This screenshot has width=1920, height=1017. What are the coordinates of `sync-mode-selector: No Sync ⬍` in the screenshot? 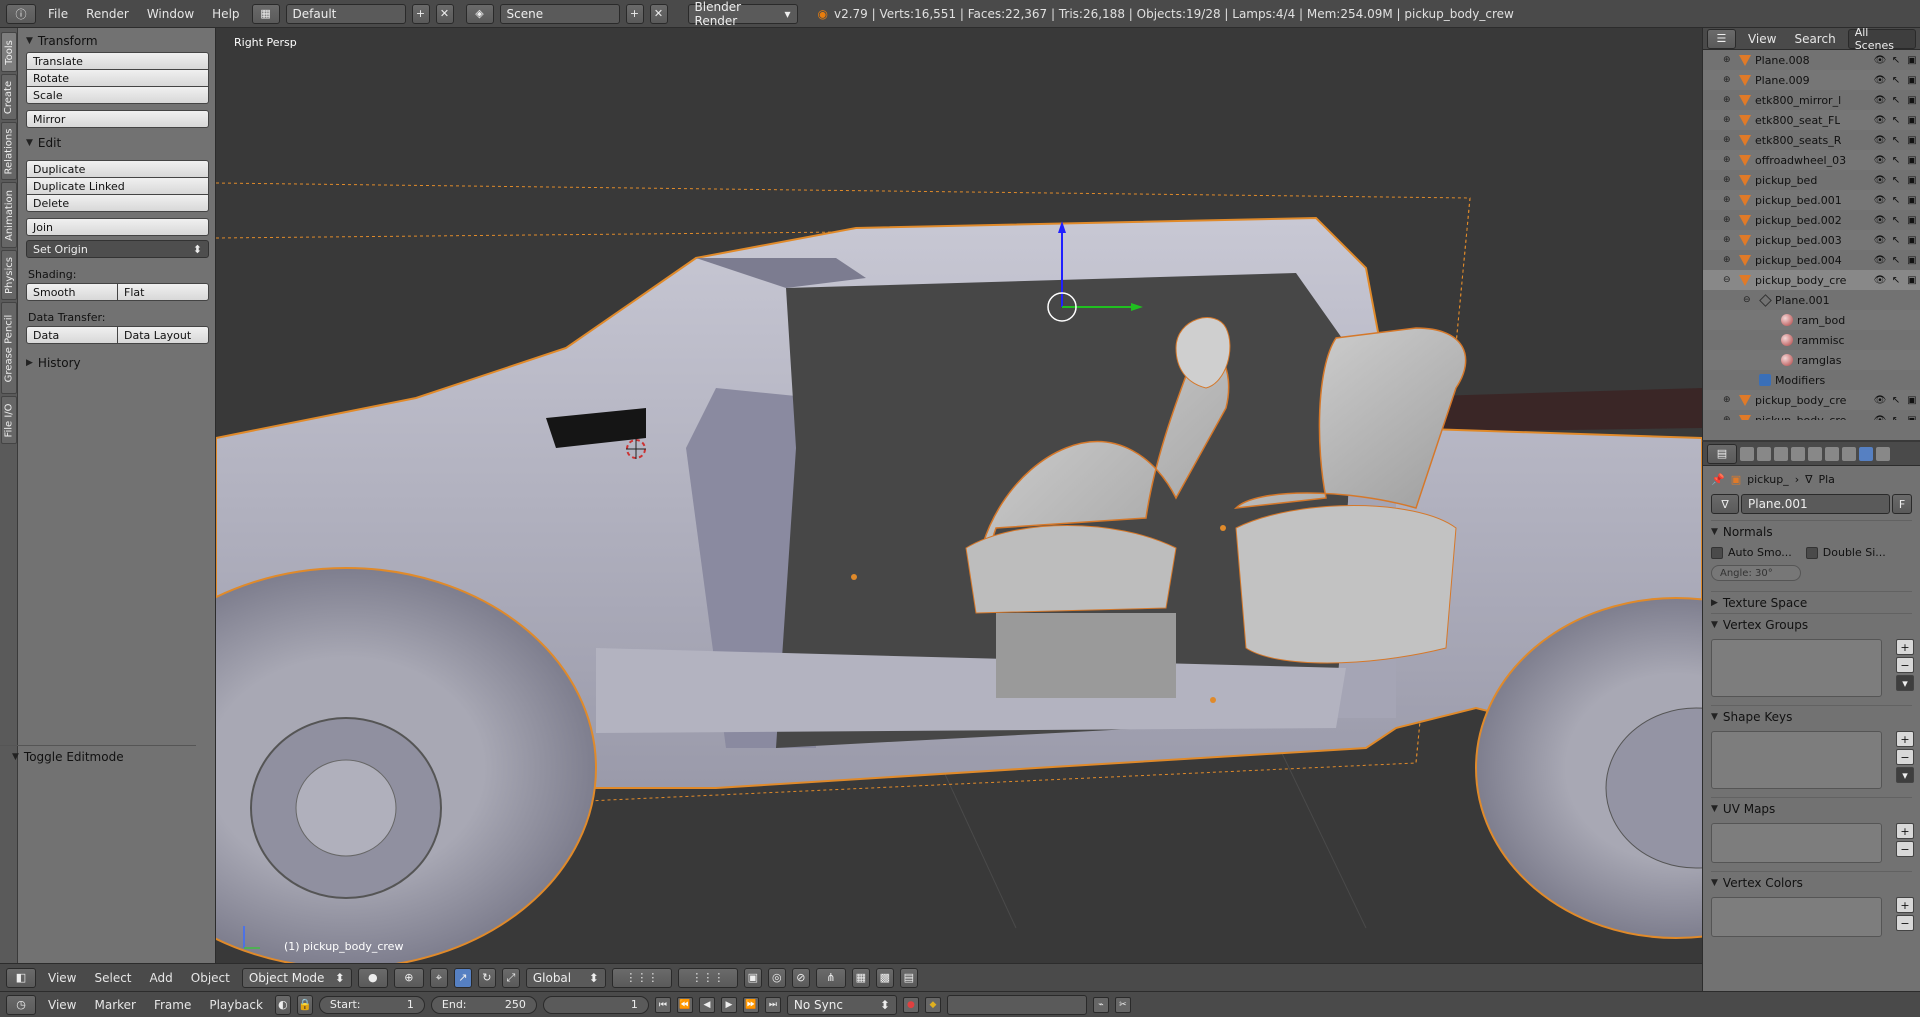 It's located at (841, 1004).